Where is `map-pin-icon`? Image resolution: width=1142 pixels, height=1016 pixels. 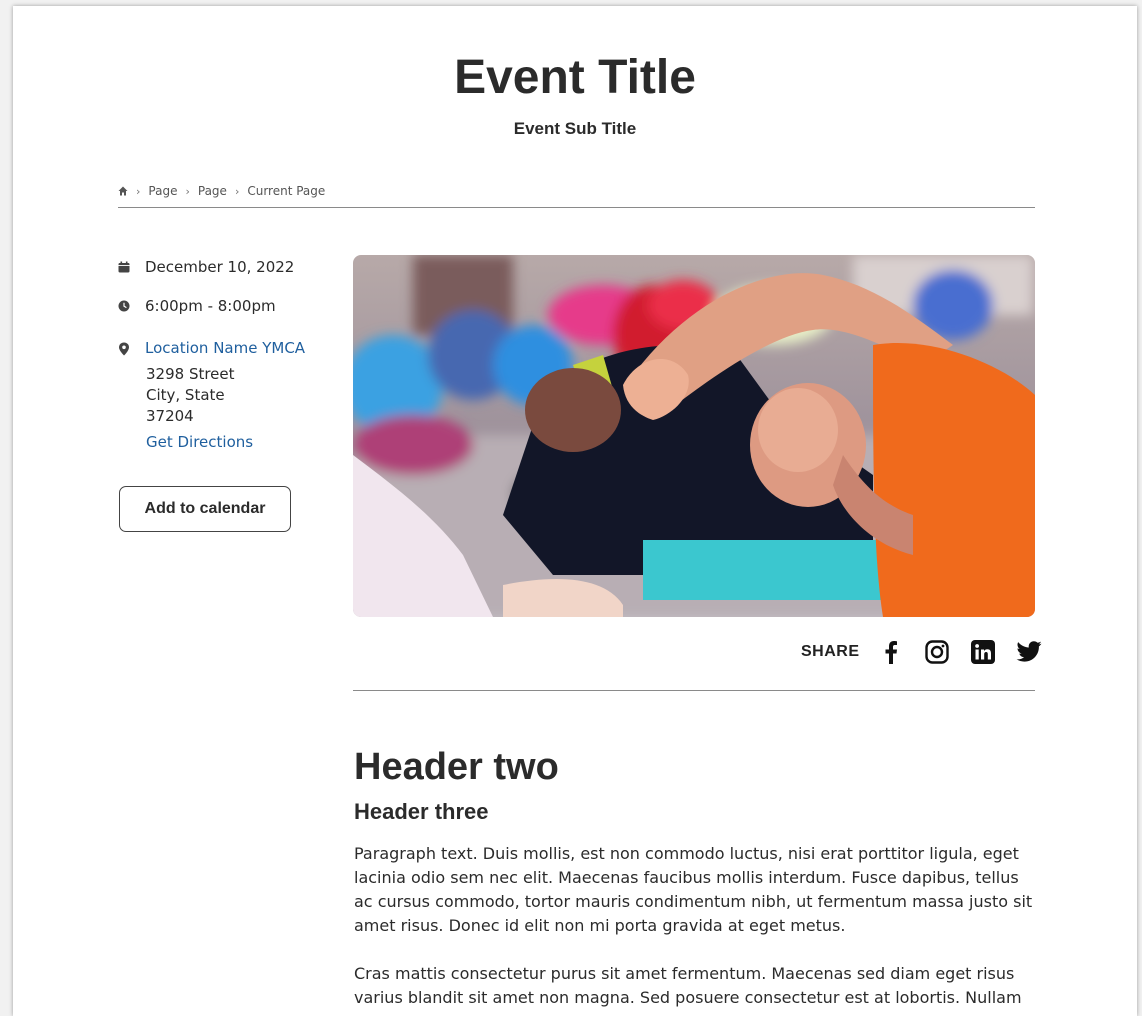
map-pin-icon is located at coordinates (124, 349).